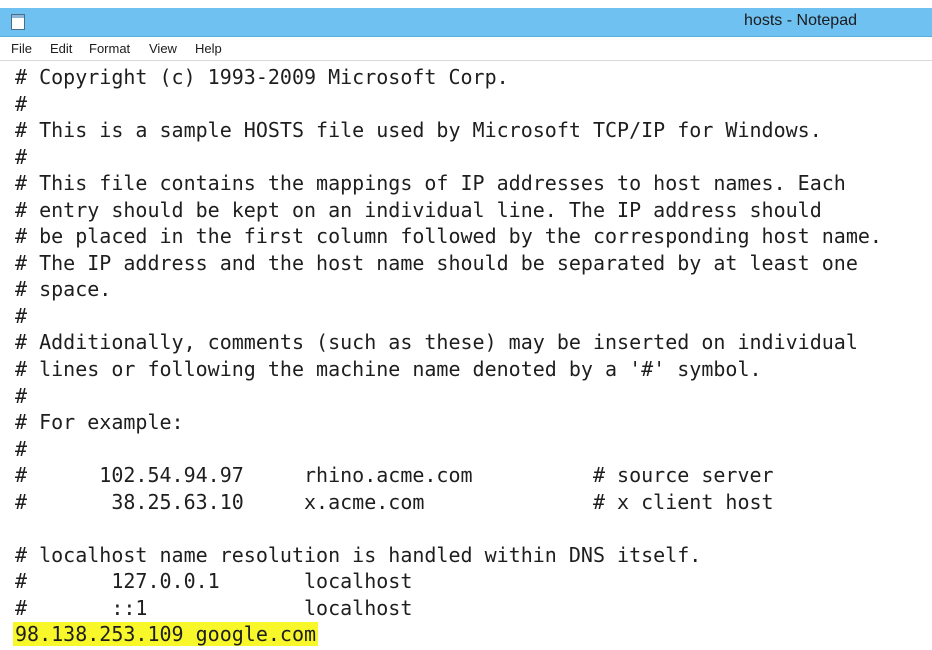  What do you see at coordinates (61, 48) in the screenshot?
I see `menu-edit: Edit` at bounding box center [61, 48].